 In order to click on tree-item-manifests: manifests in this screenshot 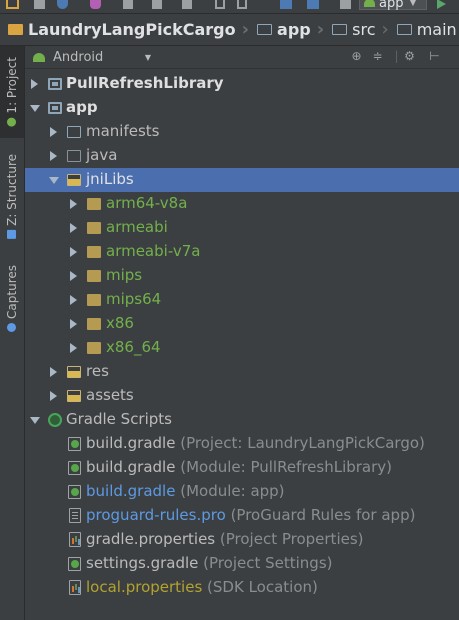, I will do `click(242, 132)`.